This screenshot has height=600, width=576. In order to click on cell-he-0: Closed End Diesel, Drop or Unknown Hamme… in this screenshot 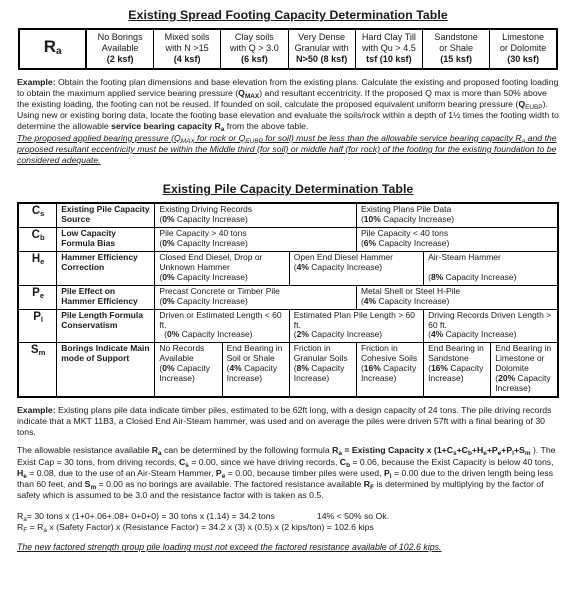, I will do `click(222, 268)`.